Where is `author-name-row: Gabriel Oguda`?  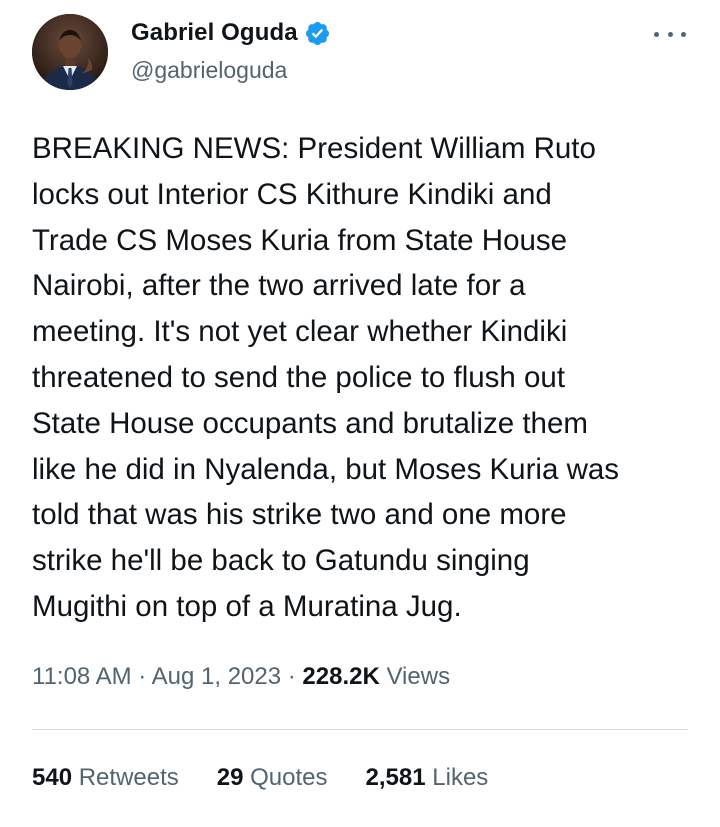 author-name-row: Gabriel Oguda is located at coordinates (231, 33).